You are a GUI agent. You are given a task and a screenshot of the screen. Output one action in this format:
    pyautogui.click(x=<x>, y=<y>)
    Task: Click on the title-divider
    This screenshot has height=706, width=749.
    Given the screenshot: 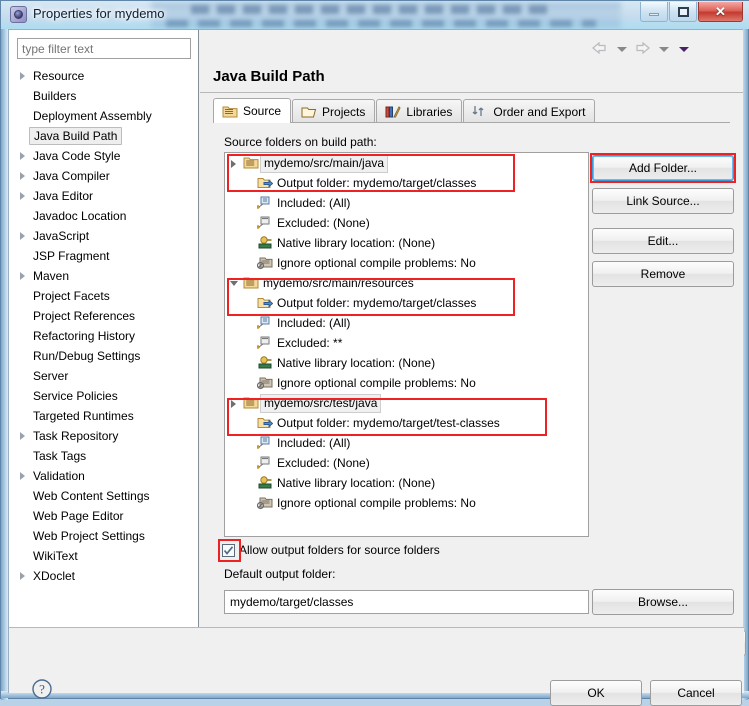 What is the action you would take?
    pyautogui.click(x=471, y=92)
    